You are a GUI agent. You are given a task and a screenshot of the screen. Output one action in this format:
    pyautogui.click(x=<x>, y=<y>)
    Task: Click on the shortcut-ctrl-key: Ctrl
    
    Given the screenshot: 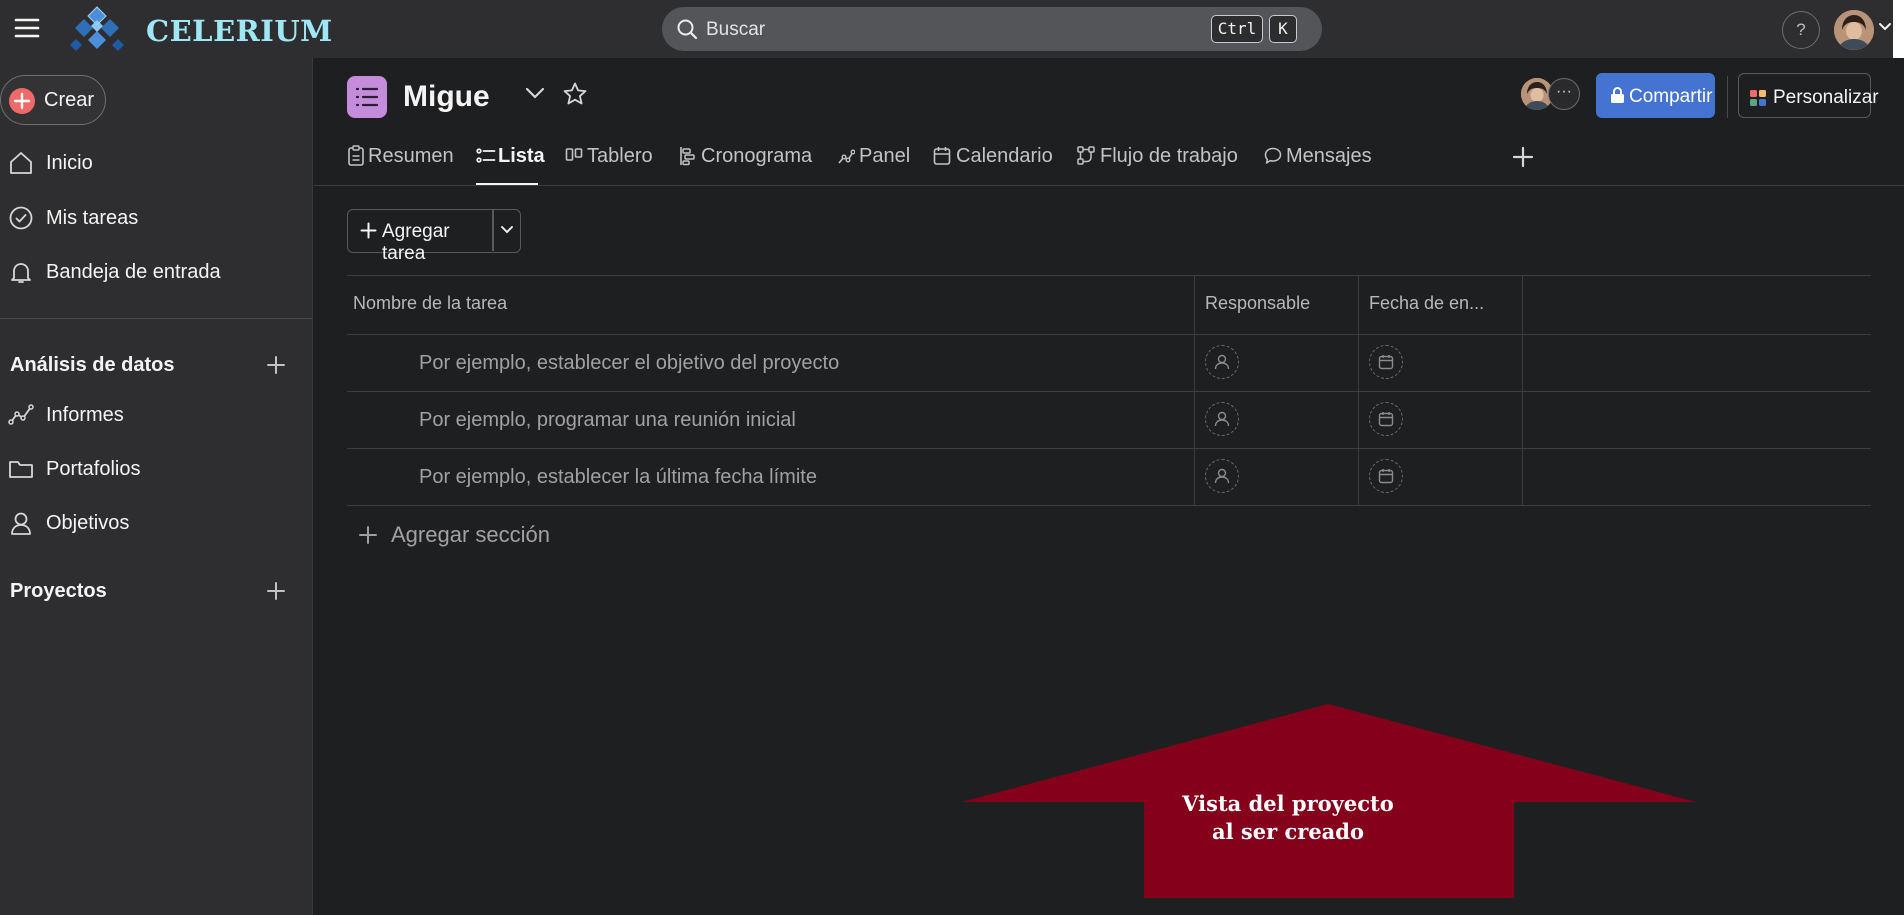 What is the action you would take?
    pyautogui.click(x=1237, y=29)
    